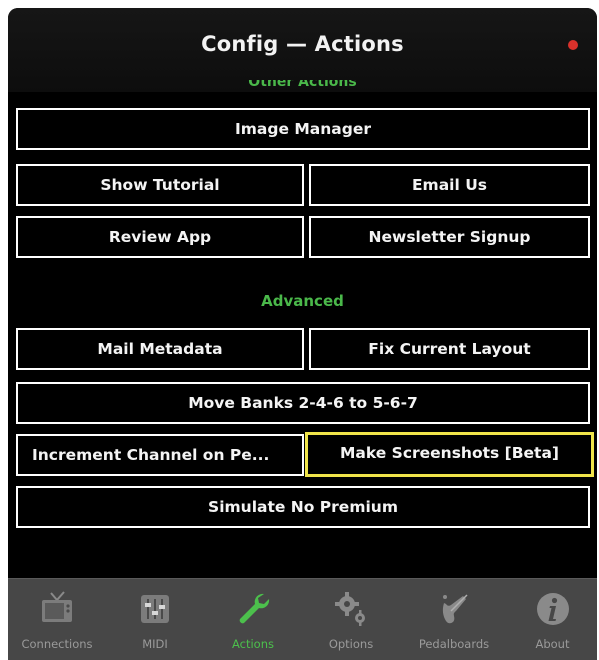 The image size is (599, 660). I want to click on tab-connections-label: Connections, so click(57, 644).